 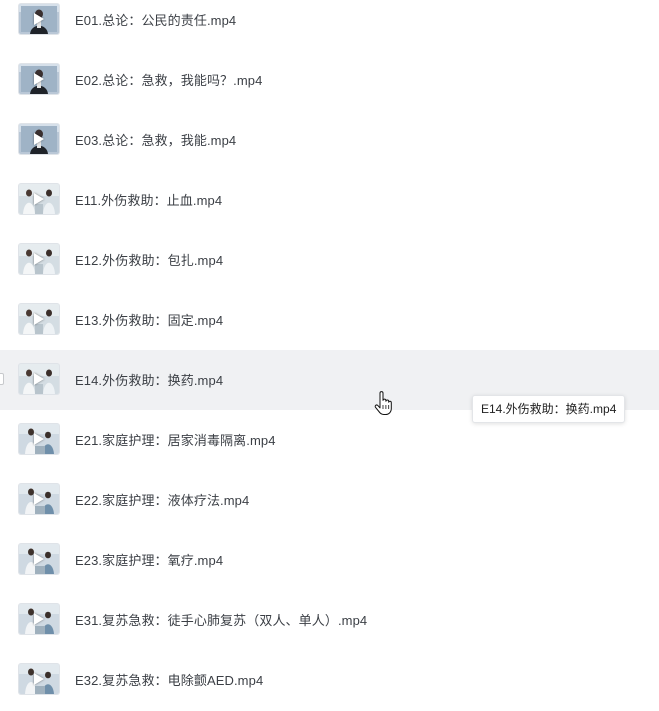 I want to click on hand-pointer-icon, so click(x=383, y=403).